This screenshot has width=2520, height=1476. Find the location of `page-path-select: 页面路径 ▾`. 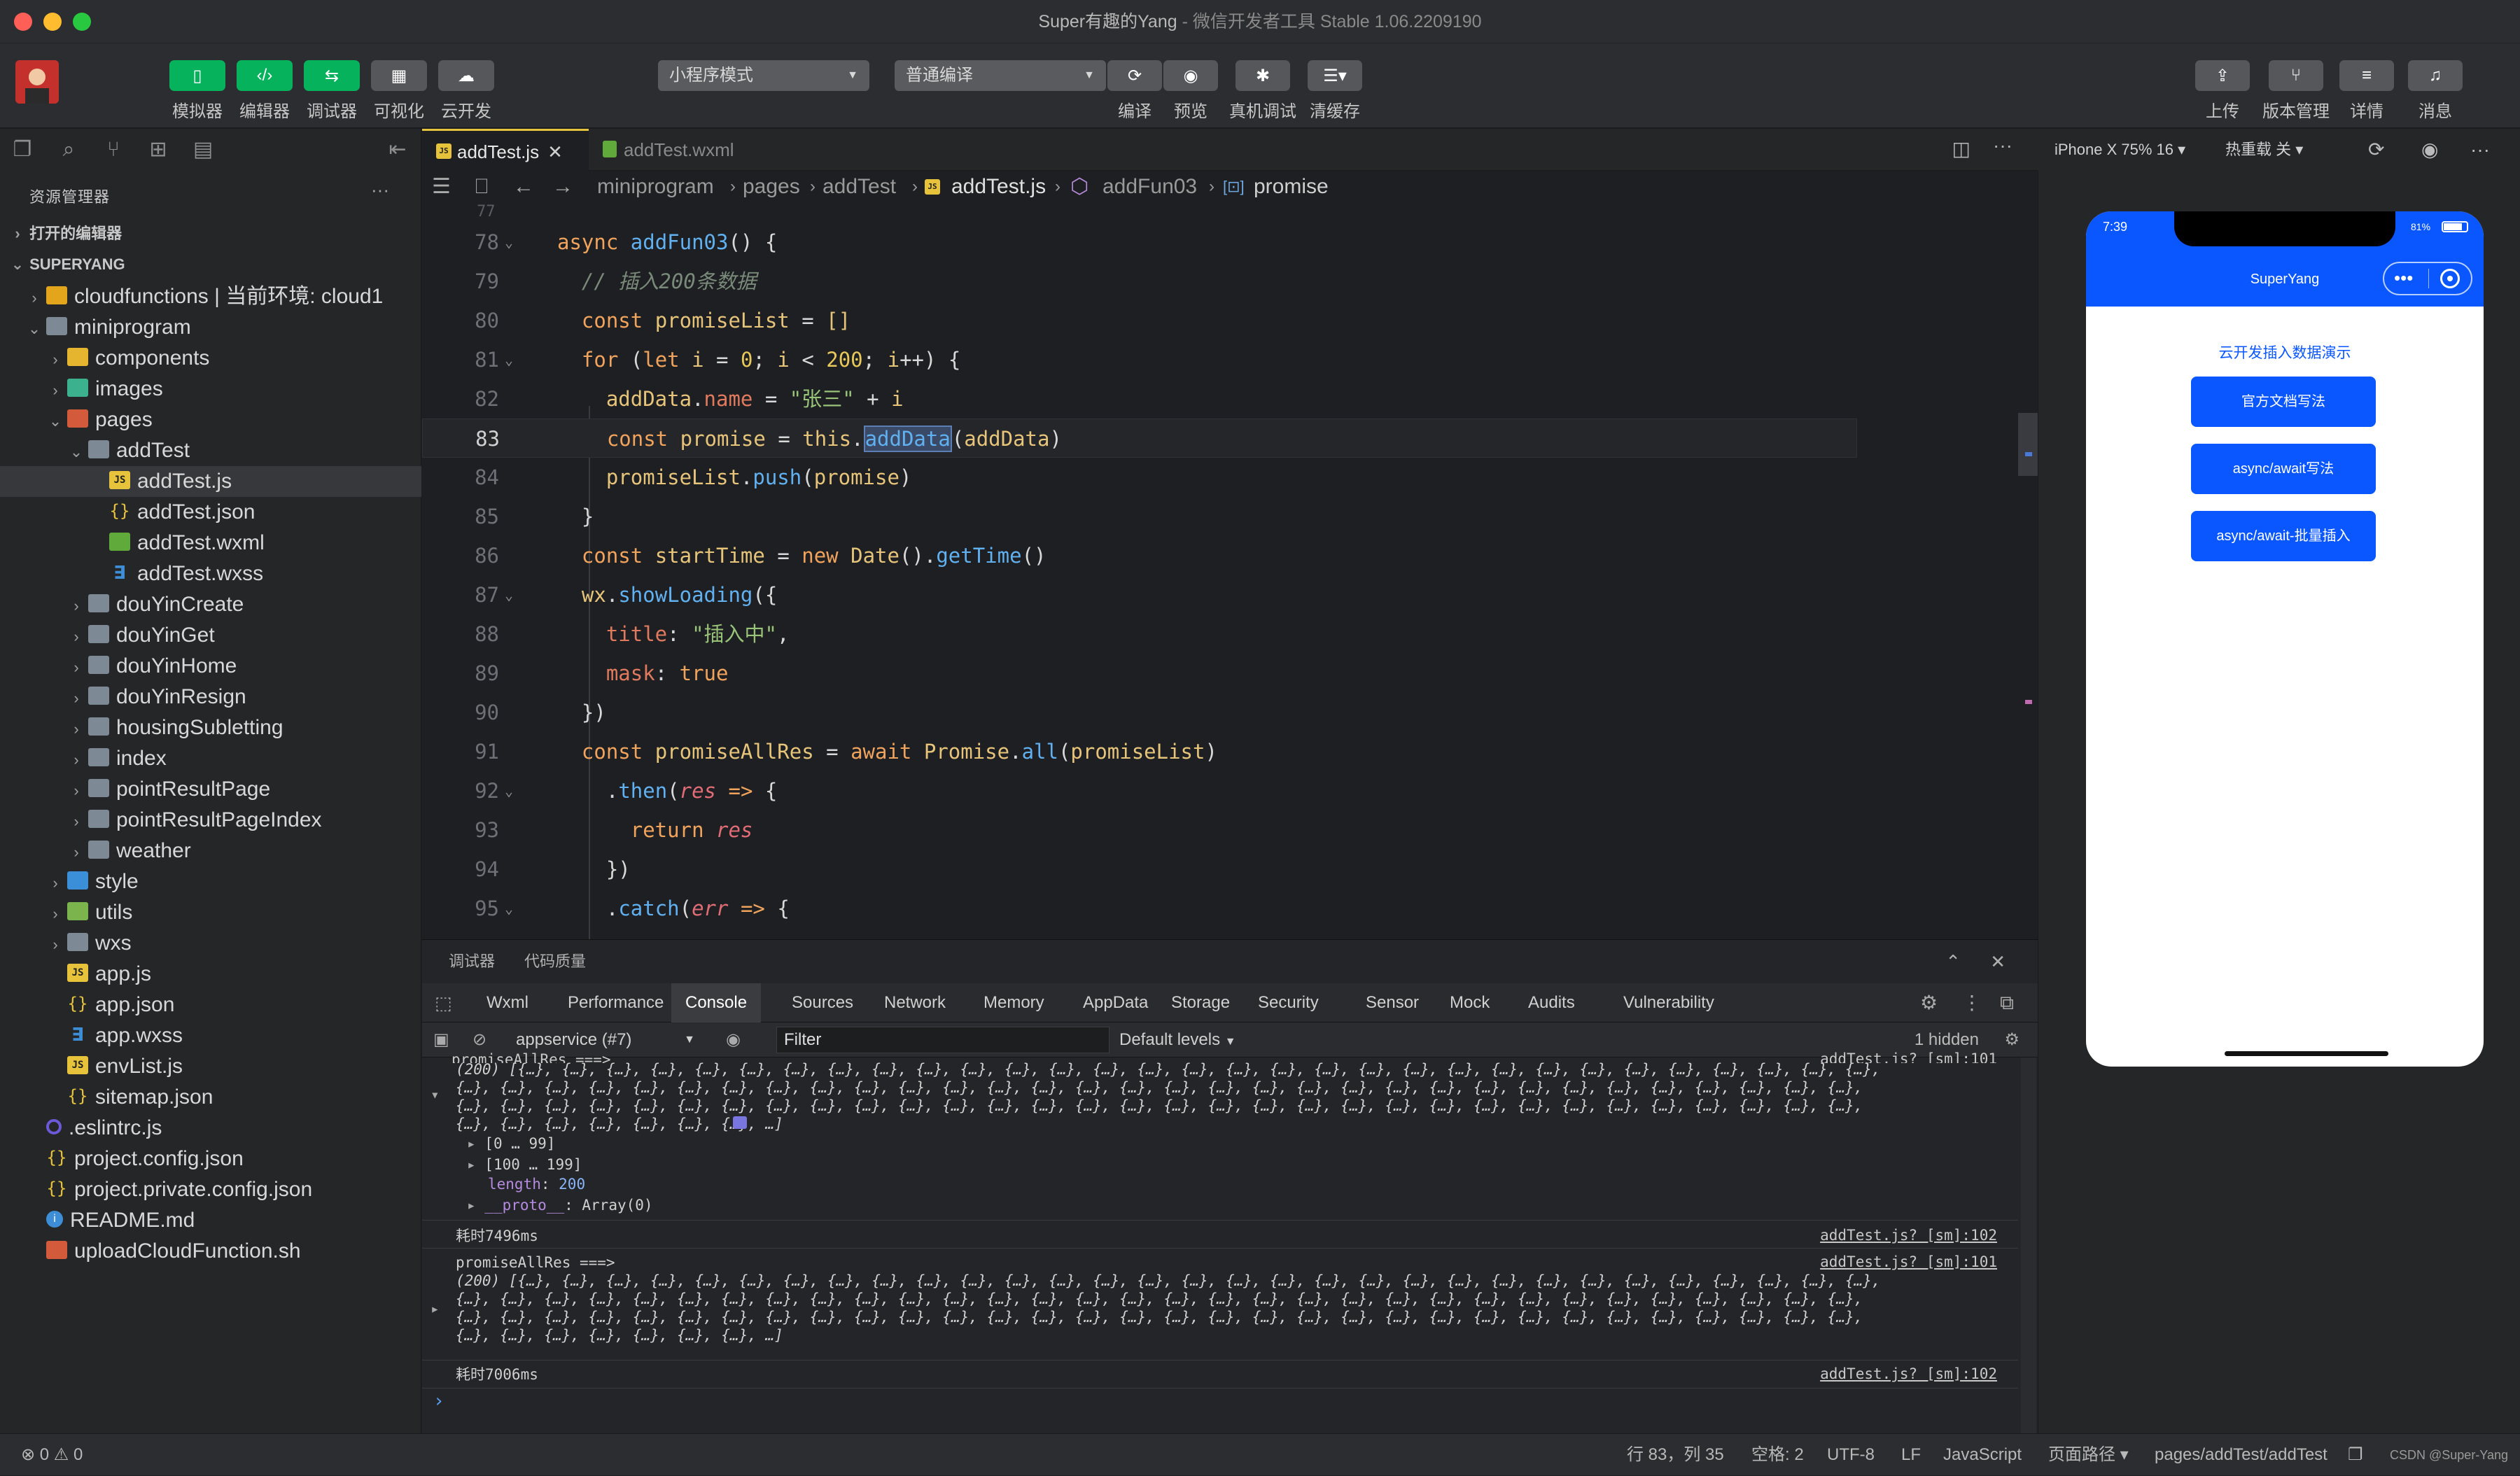

page-path-select: 页面路径 ▾ is located at coordinates (2088, 1455).